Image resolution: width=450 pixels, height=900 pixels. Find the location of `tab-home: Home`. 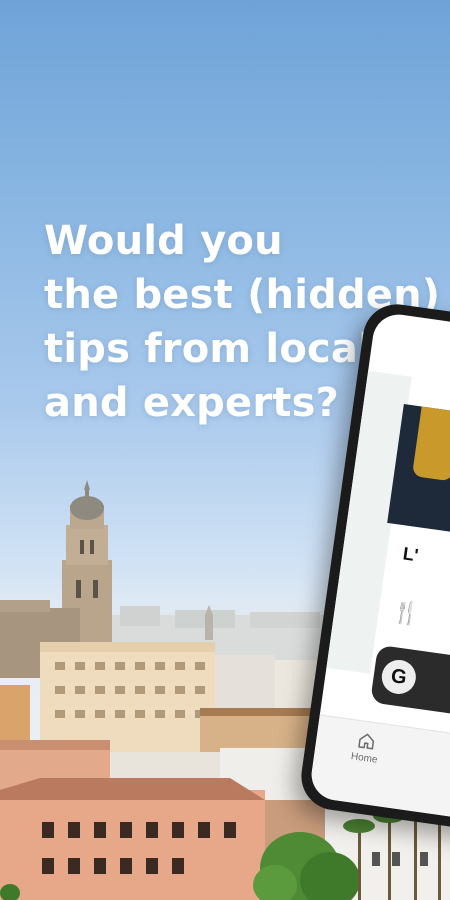

tab-home: Home is located at coordinates (366, 747).